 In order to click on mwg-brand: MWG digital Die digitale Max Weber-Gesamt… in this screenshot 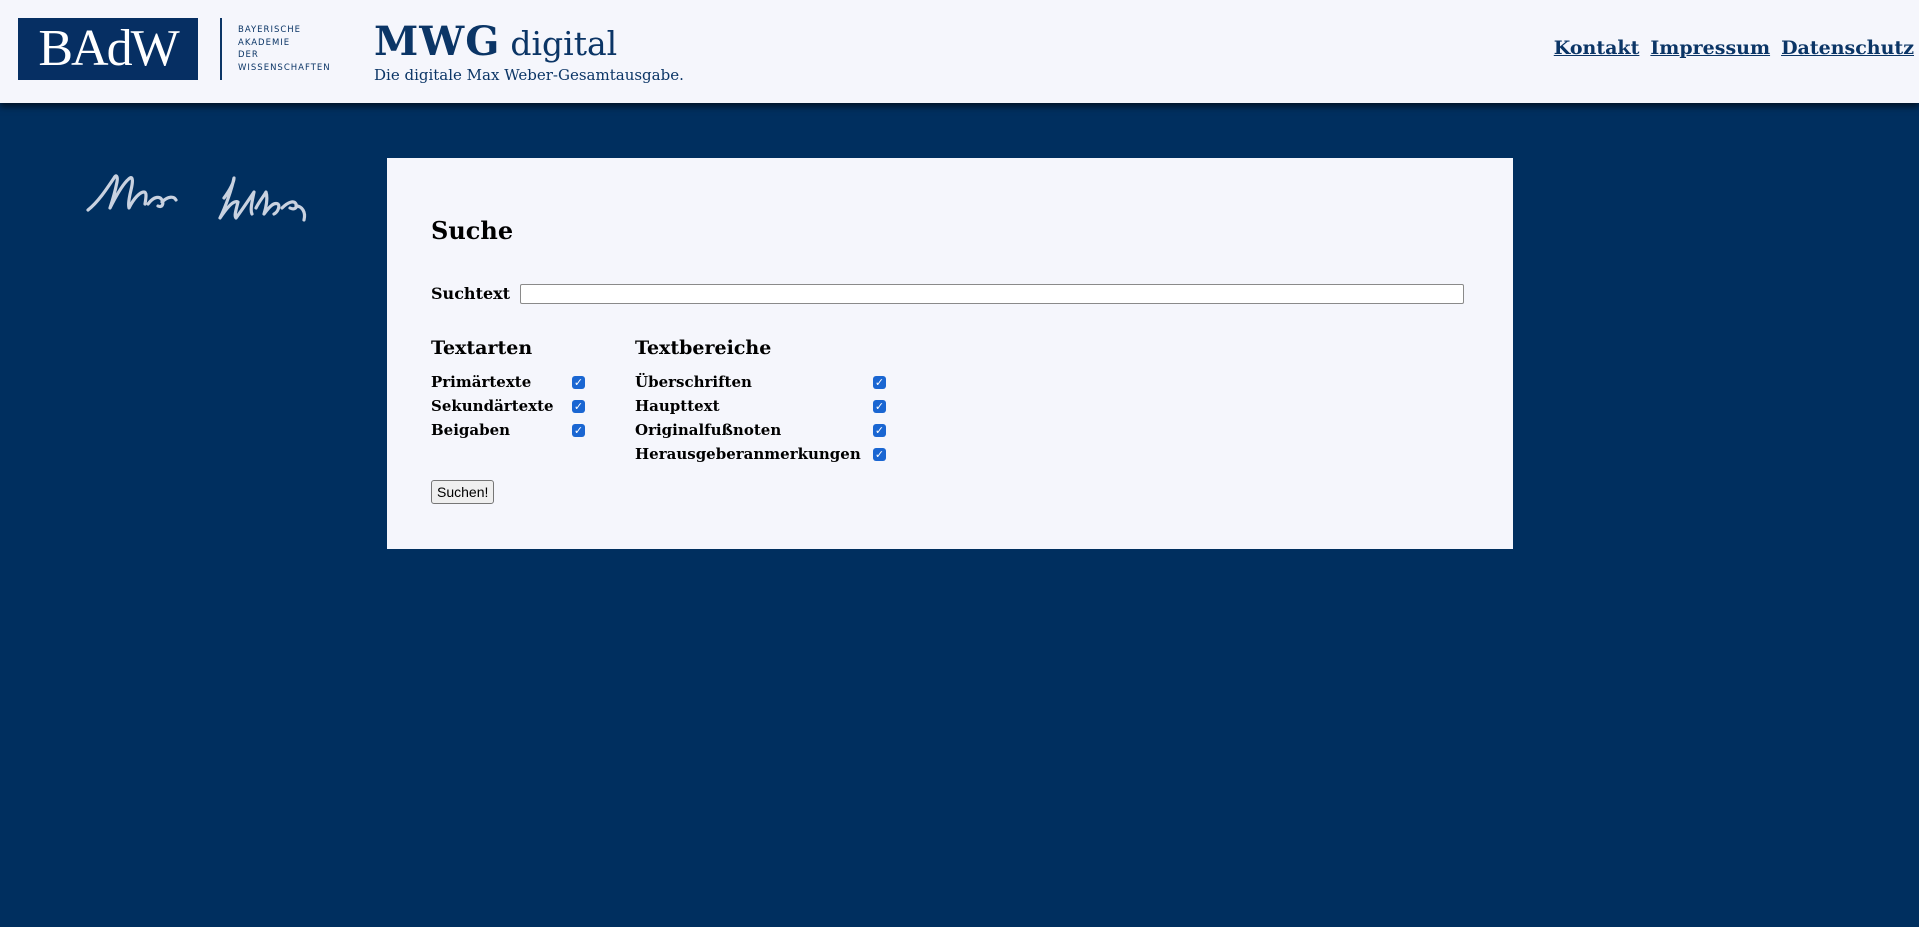, I will do `click(529, 51)`.